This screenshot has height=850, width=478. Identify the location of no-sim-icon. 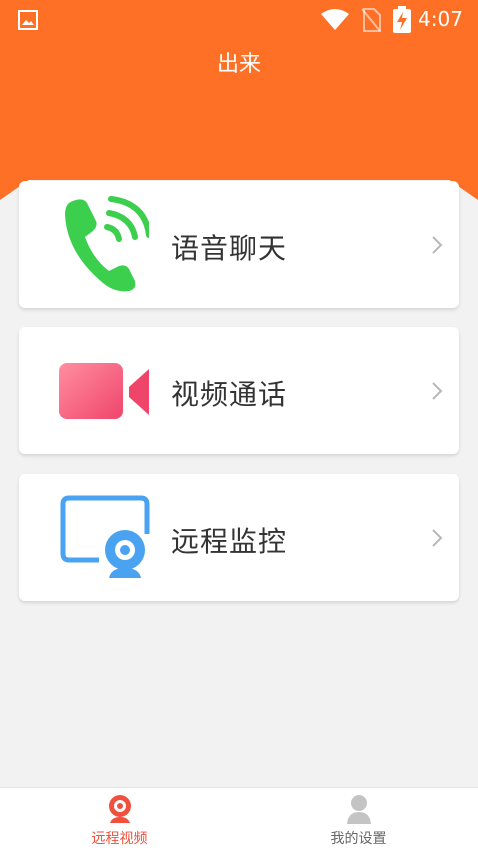
(371, 20).